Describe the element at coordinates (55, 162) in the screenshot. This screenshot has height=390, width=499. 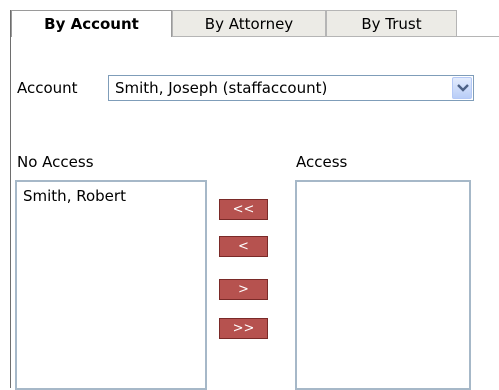
I see `no-access-label: No Access` at that location.